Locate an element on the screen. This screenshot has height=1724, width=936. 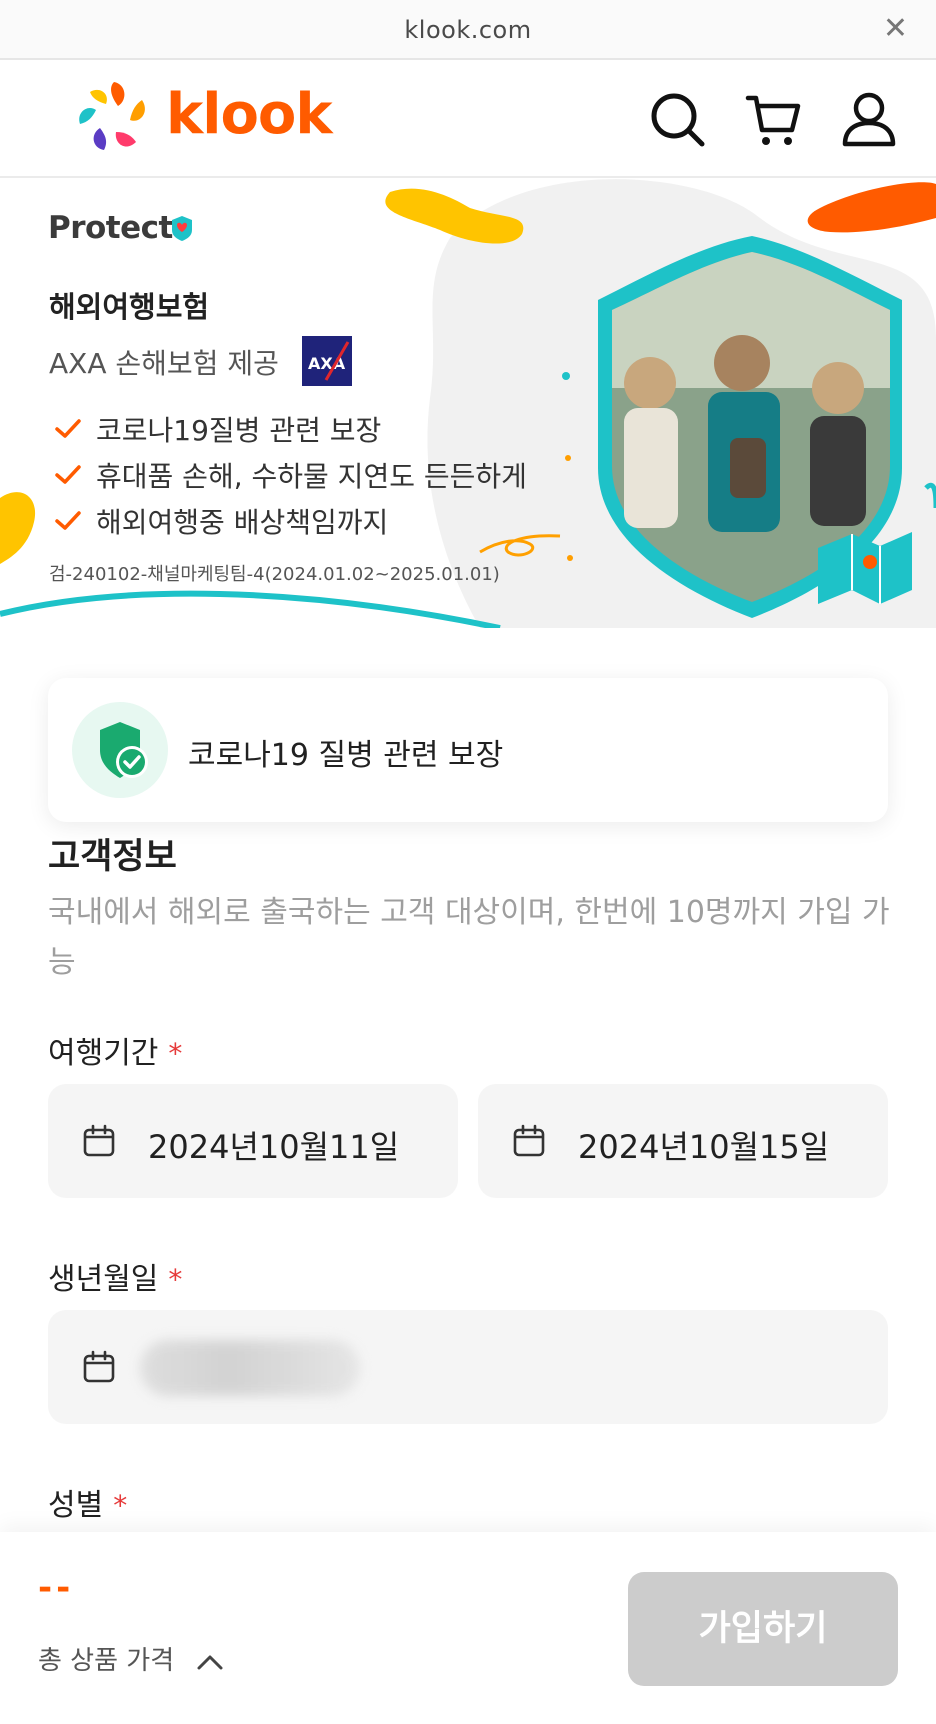
section-description: 국내에서 해외로 출국하는 고객 대상이며, 한번에 10명까지 가입 가능 is located at coordinates (469, 937).